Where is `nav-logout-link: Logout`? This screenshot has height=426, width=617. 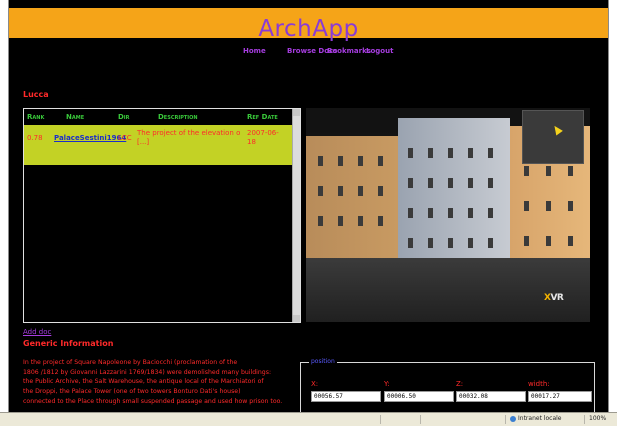
nav-logout-link: Logout is located at coordinates (379, 51).